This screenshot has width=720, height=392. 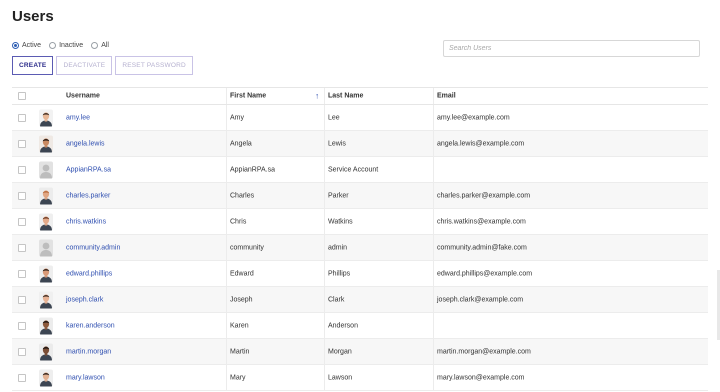 What do you see at coordinates (317, 96) in the screenshot?
I see `sort-ascending-icon: ↑` at bounding box center [317, 96].